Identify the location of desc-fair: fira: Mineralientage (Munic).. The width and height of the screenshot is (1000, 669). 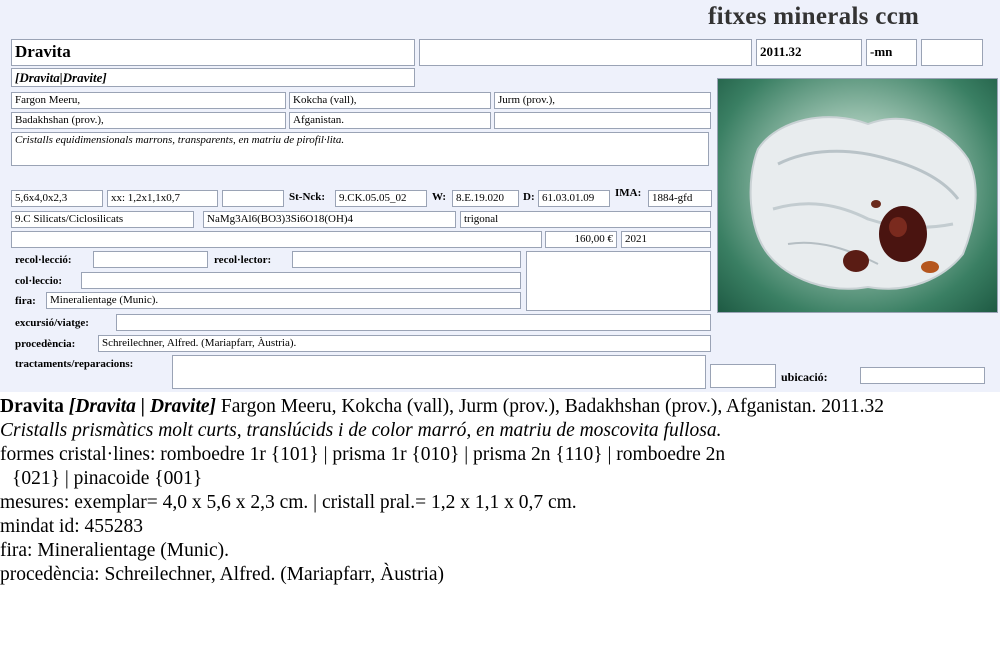
(115, 550).